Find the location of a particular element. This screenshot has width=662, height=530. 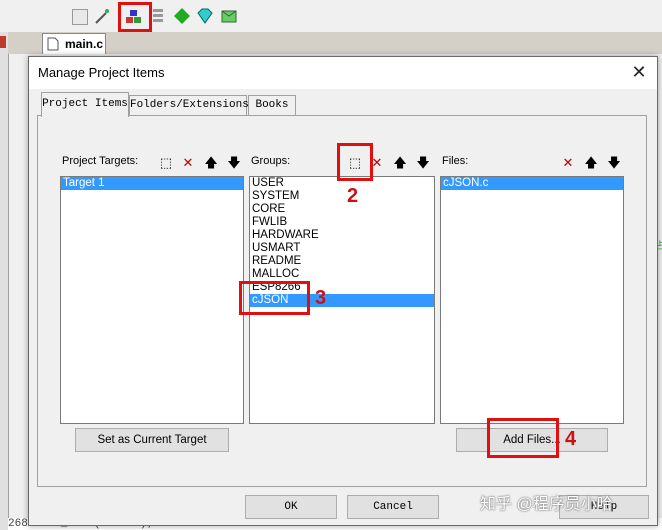

group-item: USMART is located at coordinates (342, 248).